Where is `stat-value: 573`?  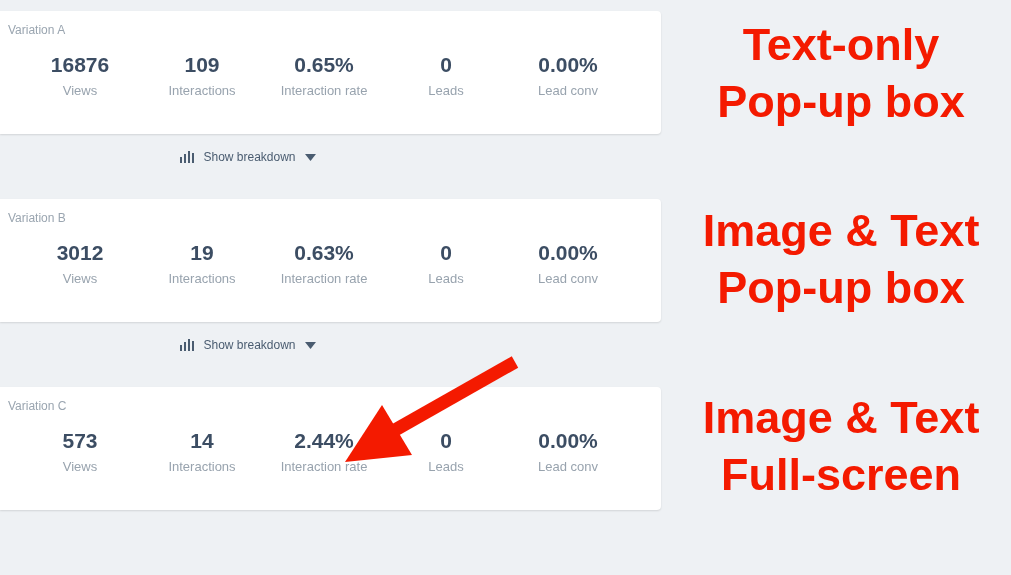
stat-value: 573 is located at coordinates (80, 441).